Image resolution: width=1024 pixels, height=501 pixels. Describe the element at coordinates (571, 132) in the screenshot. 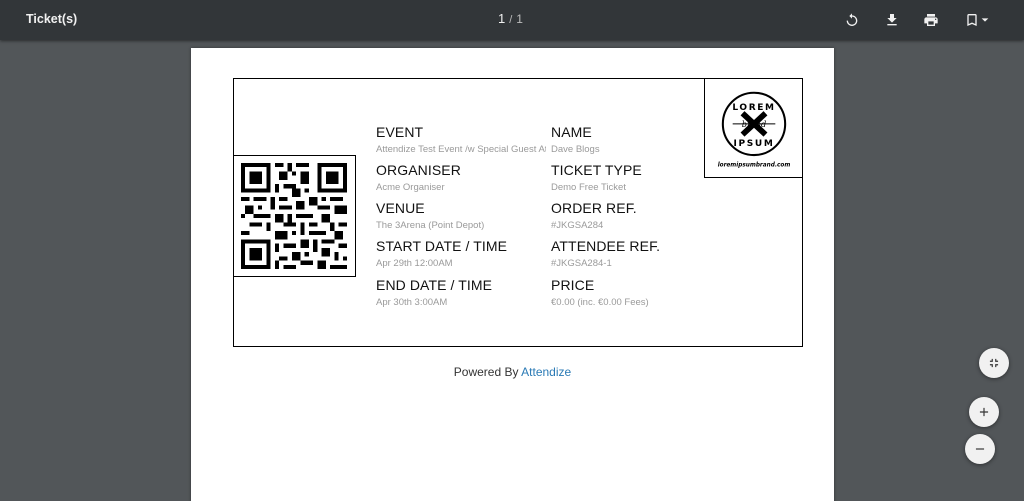

I see `name-label: NAME` at that location.